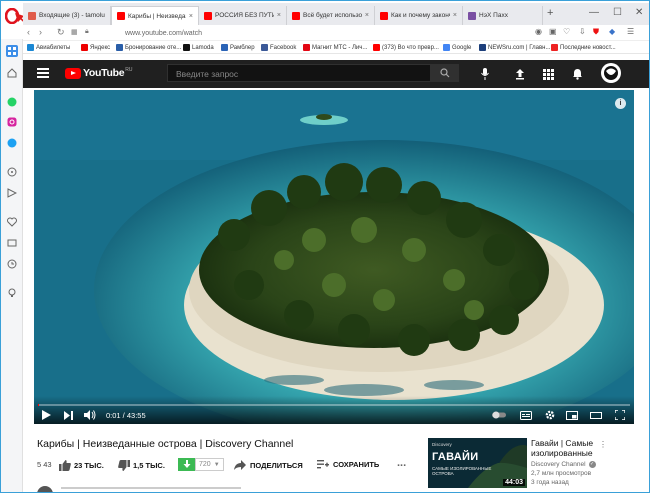 The height and width of the screenshot is (493, 650). What do you see at coordinates (243, 15) in the screenshot?
I see `tab-russia: РОССИЯ БЕЗ ПУТИНА - ×` at bounding box center [243, 15].